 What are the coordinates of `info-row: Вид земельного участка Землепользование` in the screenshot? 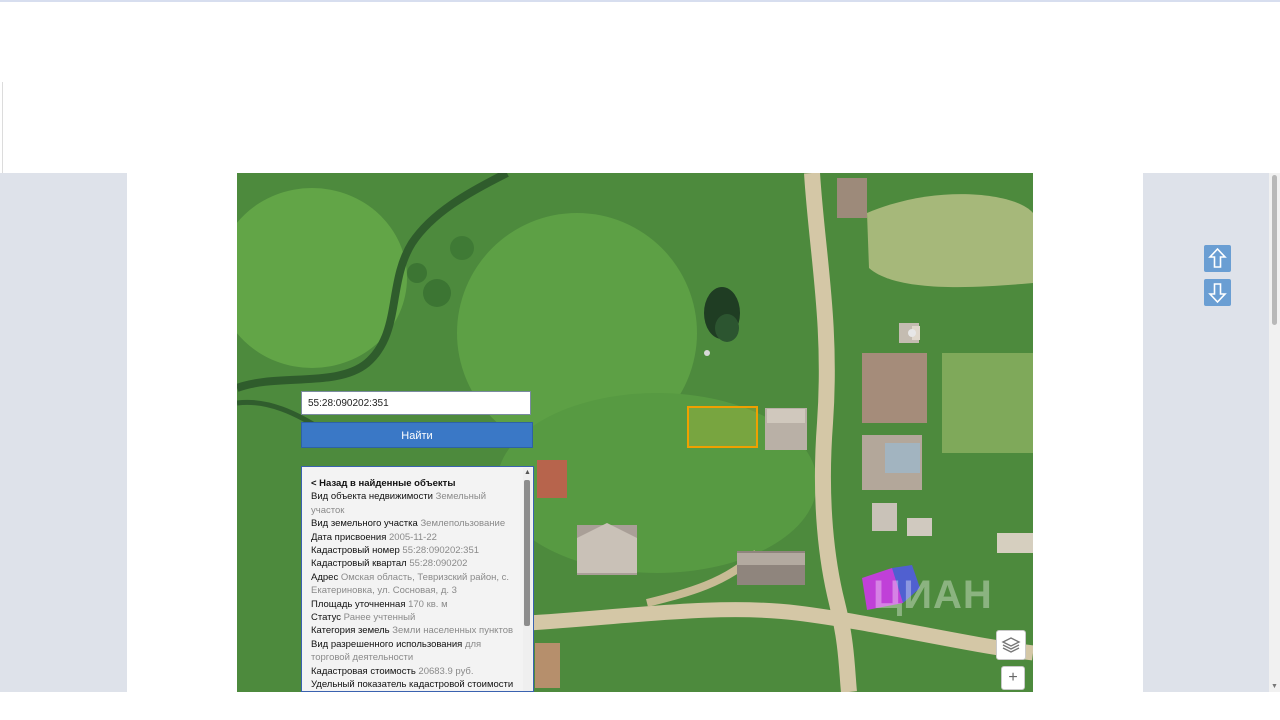 It's located at (413, 523).